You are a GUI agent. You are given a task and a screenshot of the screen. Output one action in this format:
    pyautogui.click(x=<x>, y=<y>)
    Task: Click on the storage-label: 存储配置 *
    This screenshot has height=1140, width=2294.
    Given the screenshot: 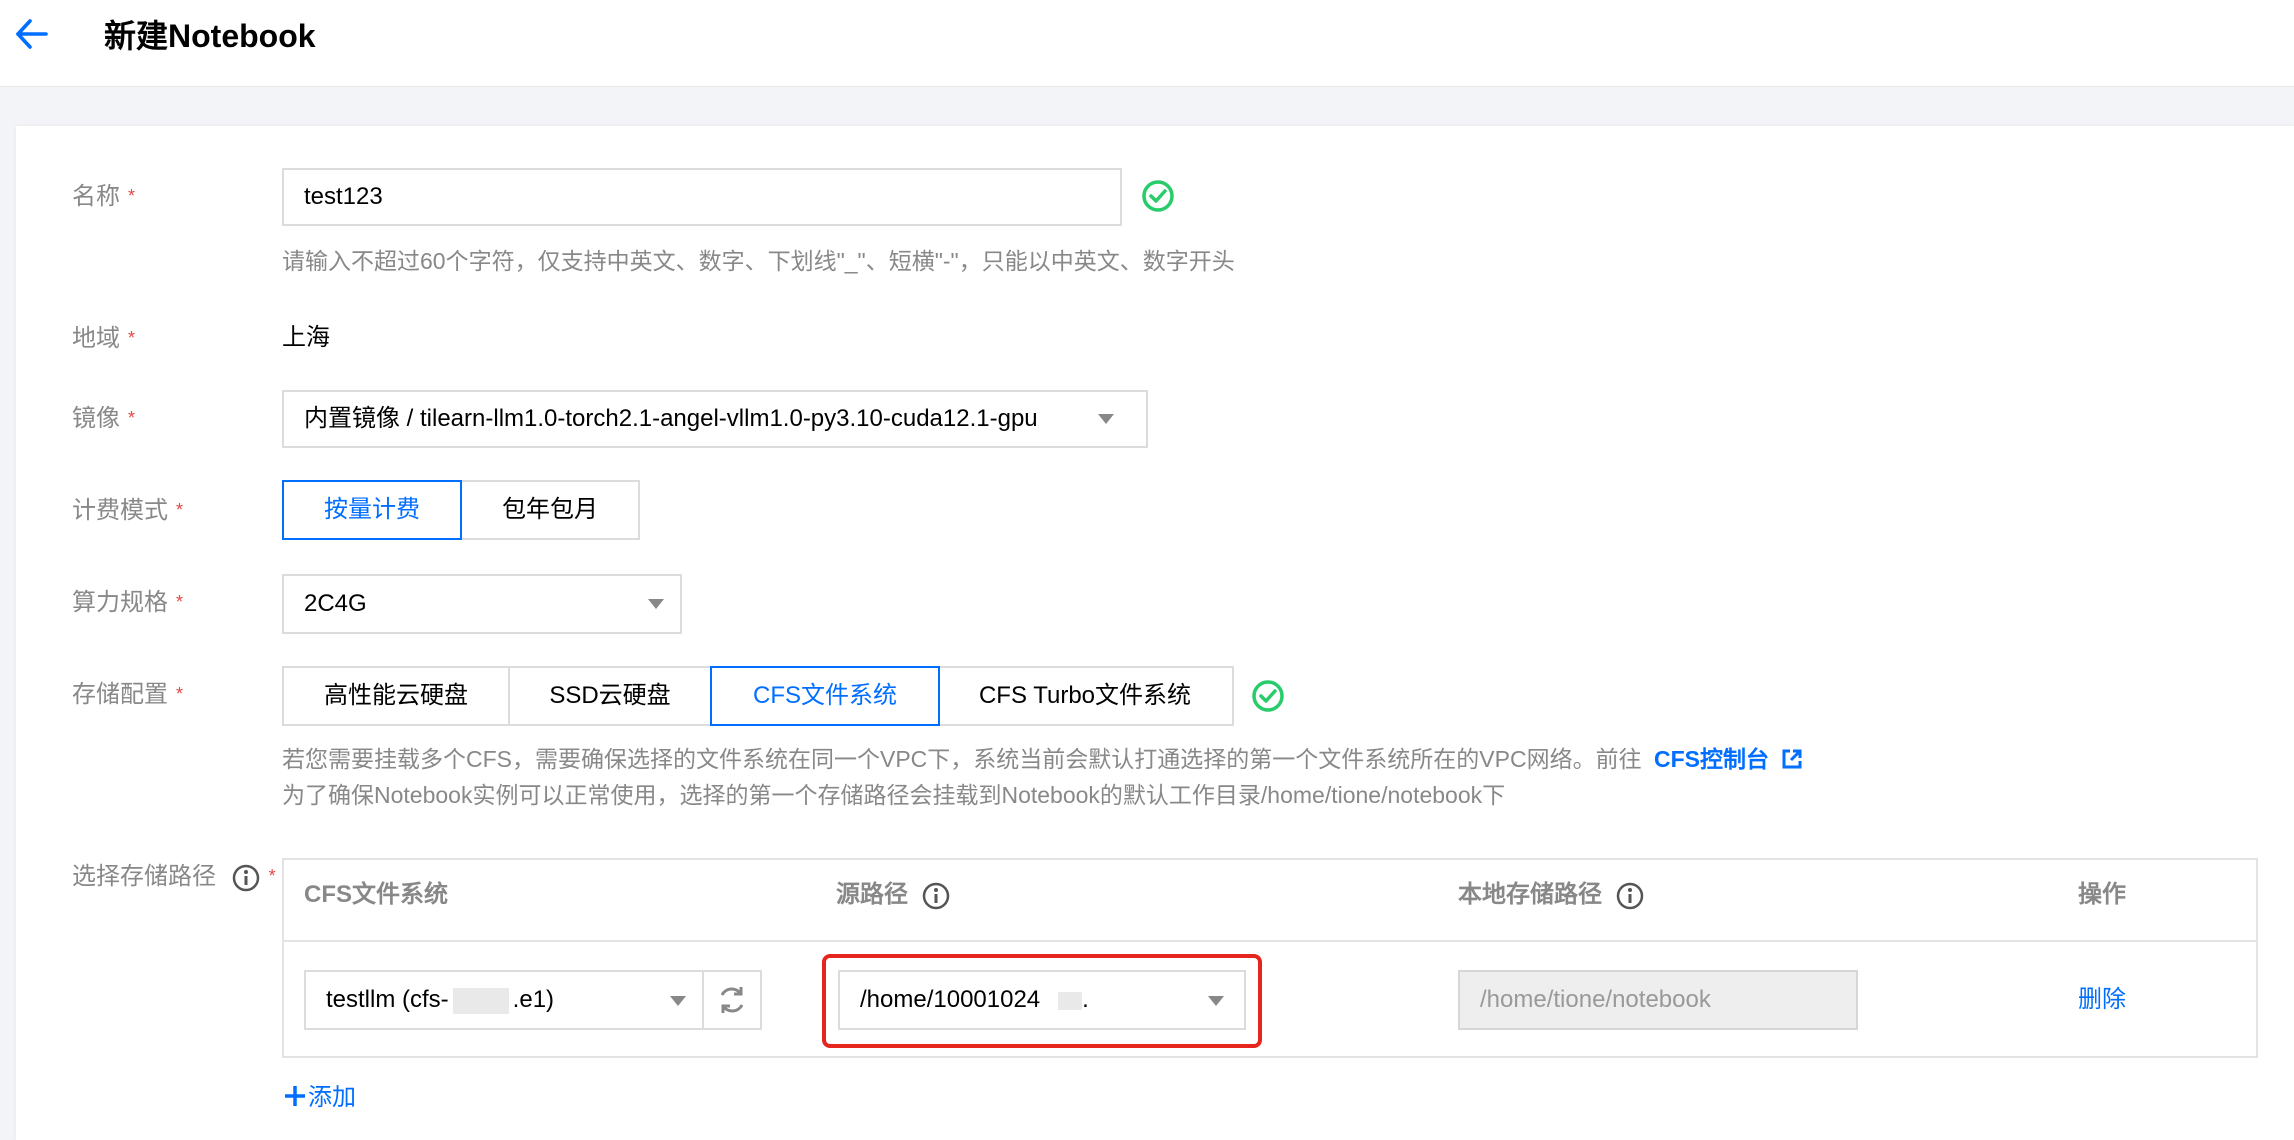 What is the action you would take?
    pyautogui.click(x=127, y=694)
    